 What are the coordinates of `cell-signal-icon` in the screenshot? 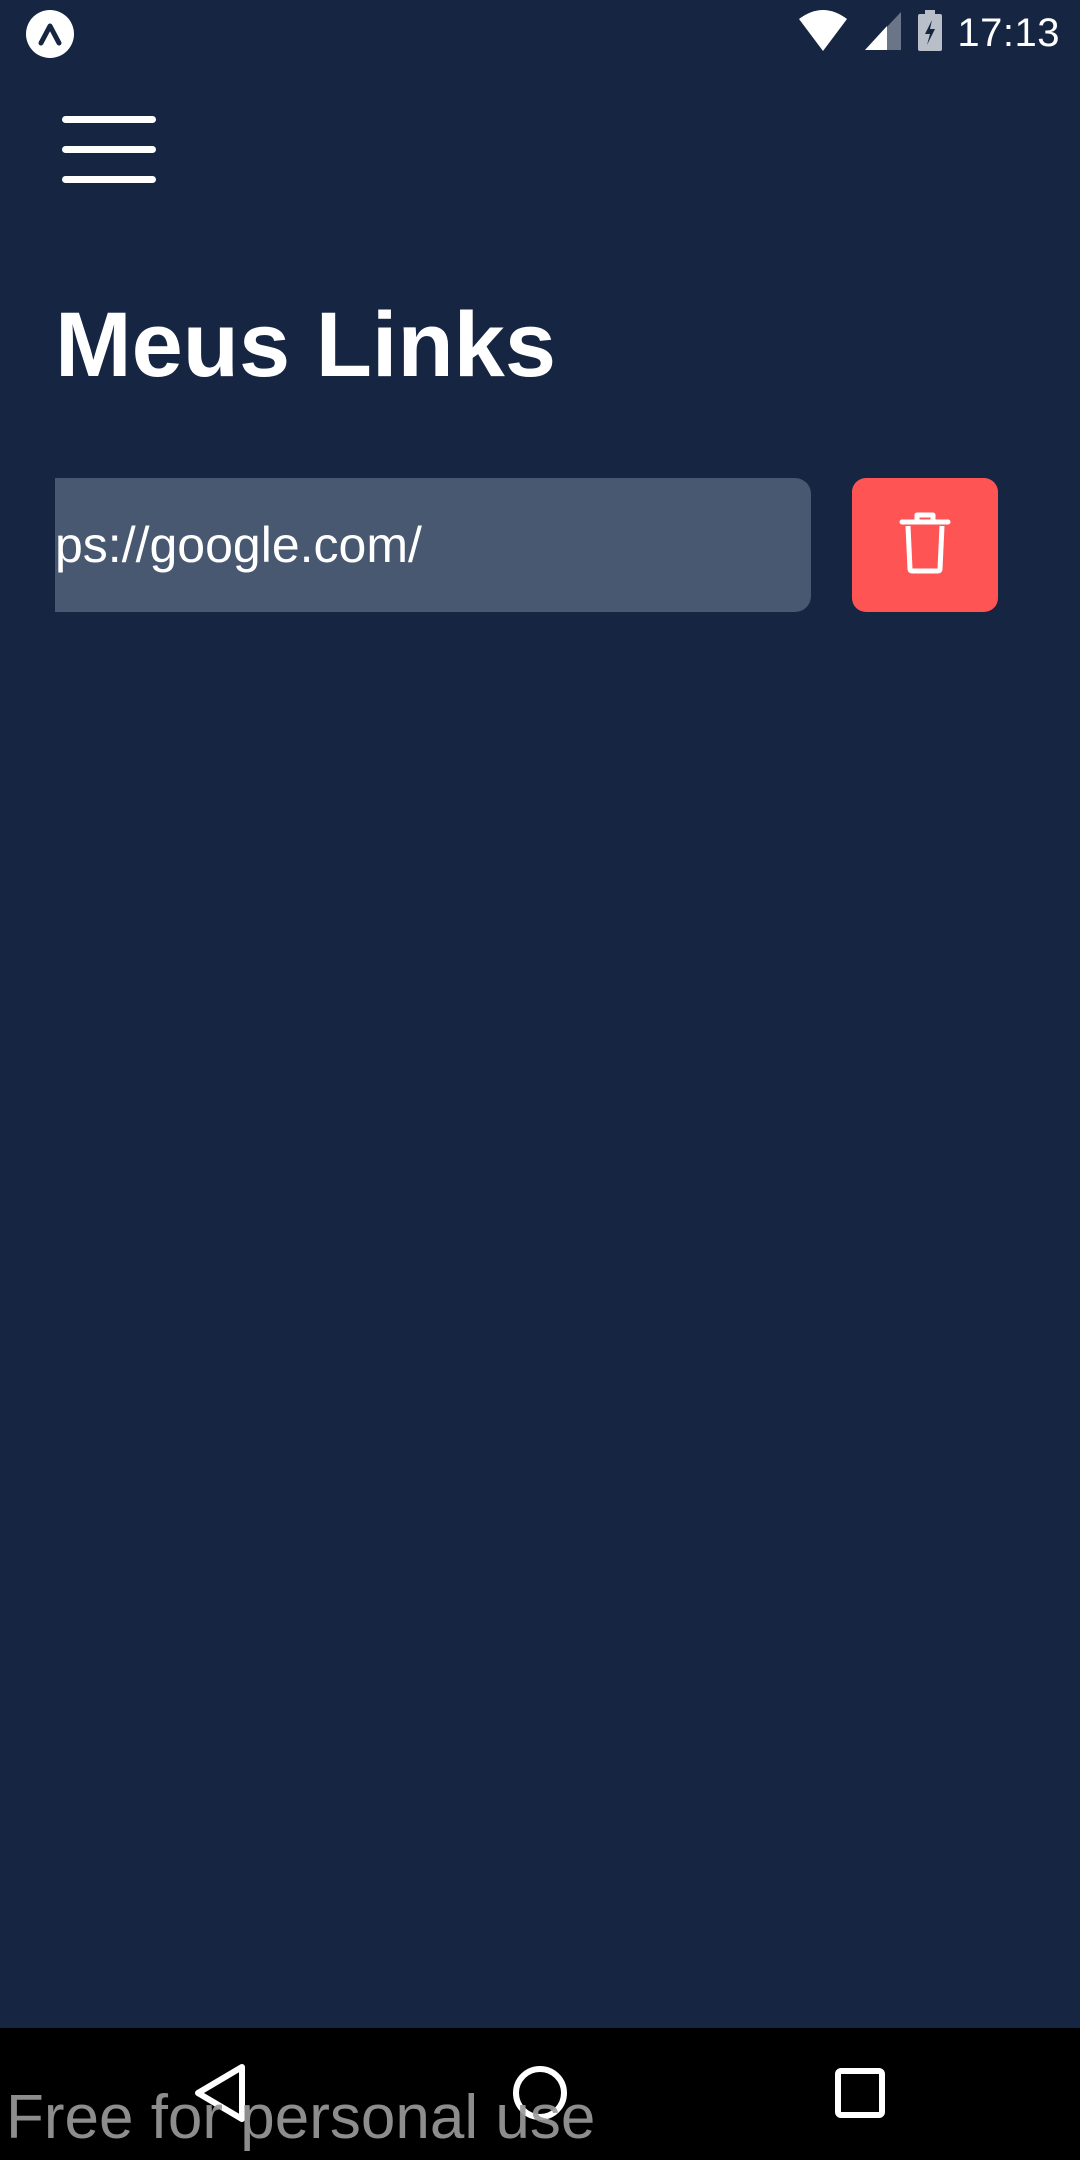 It's located at (883, 33).